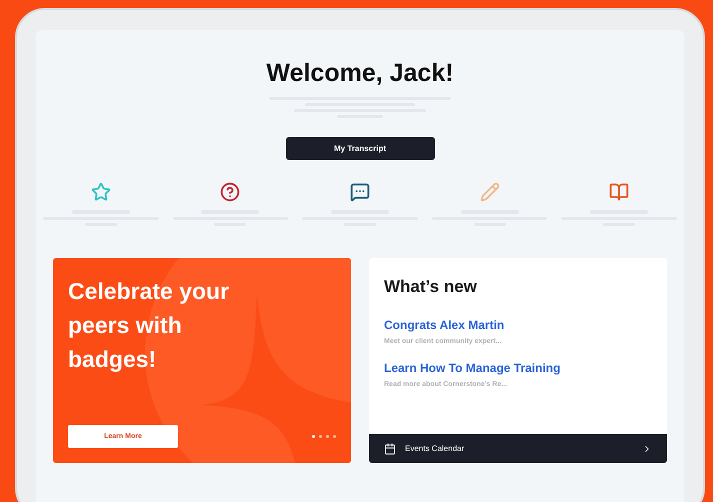  What do you see at coordinates (360, 73) in the screenshot?
I see `welcome-heading: Welcome, Jack!` at bounding box center [360, 73].